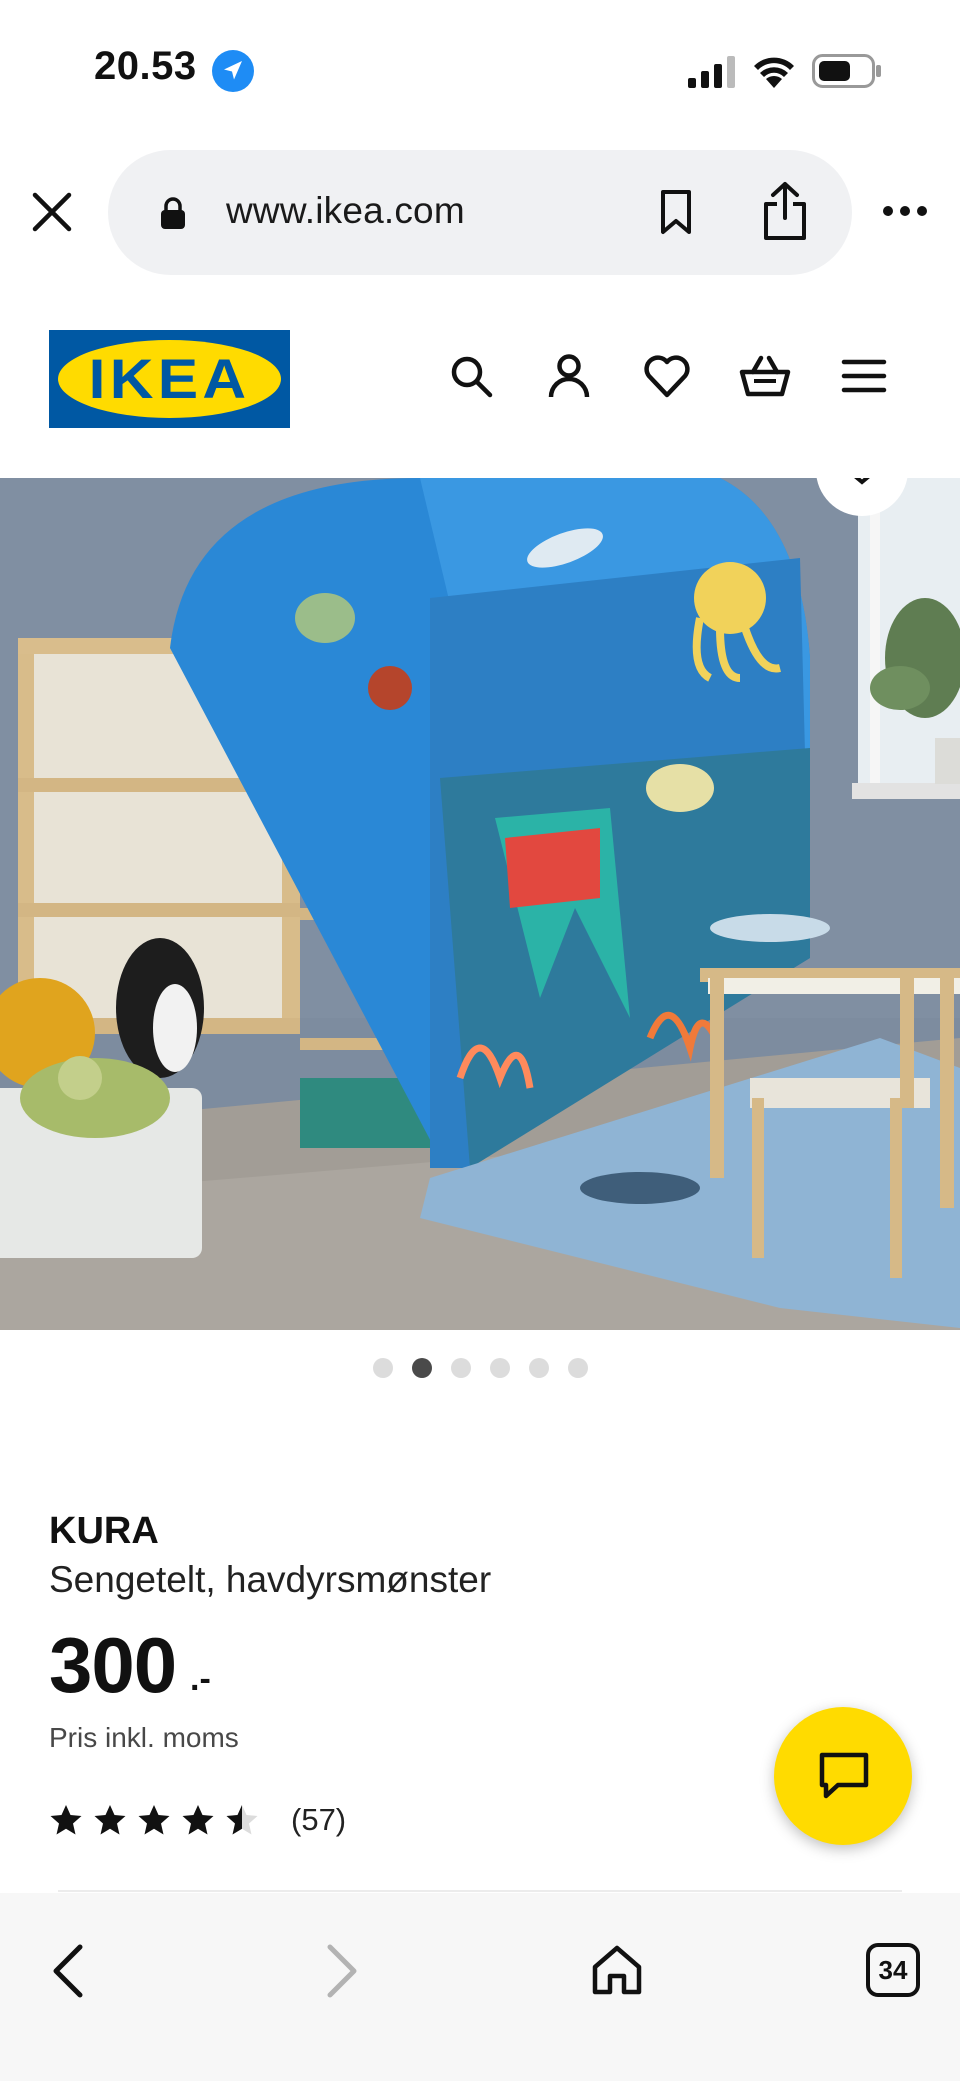 The width and height of the screenshot is (960, 2081). Describe the element at coordinates (113, 1665) in the screenshot. I see `product-price: 300` at that location.